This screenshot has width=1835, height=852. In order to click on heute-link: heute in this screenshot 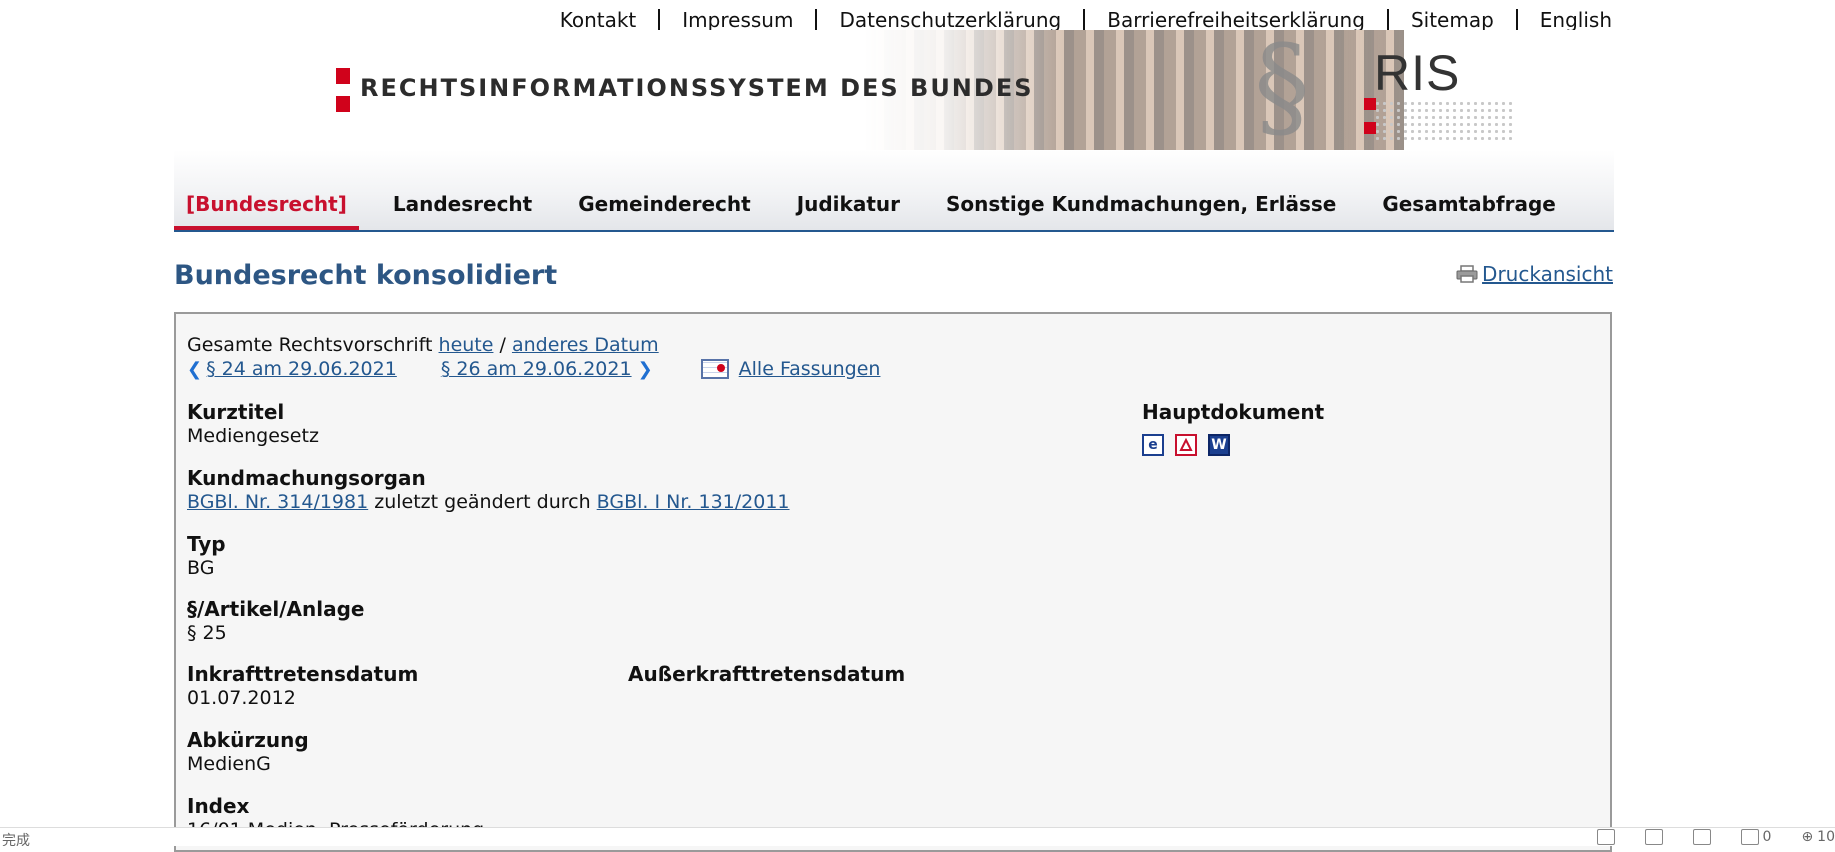, I will do `click(466, 345)`.